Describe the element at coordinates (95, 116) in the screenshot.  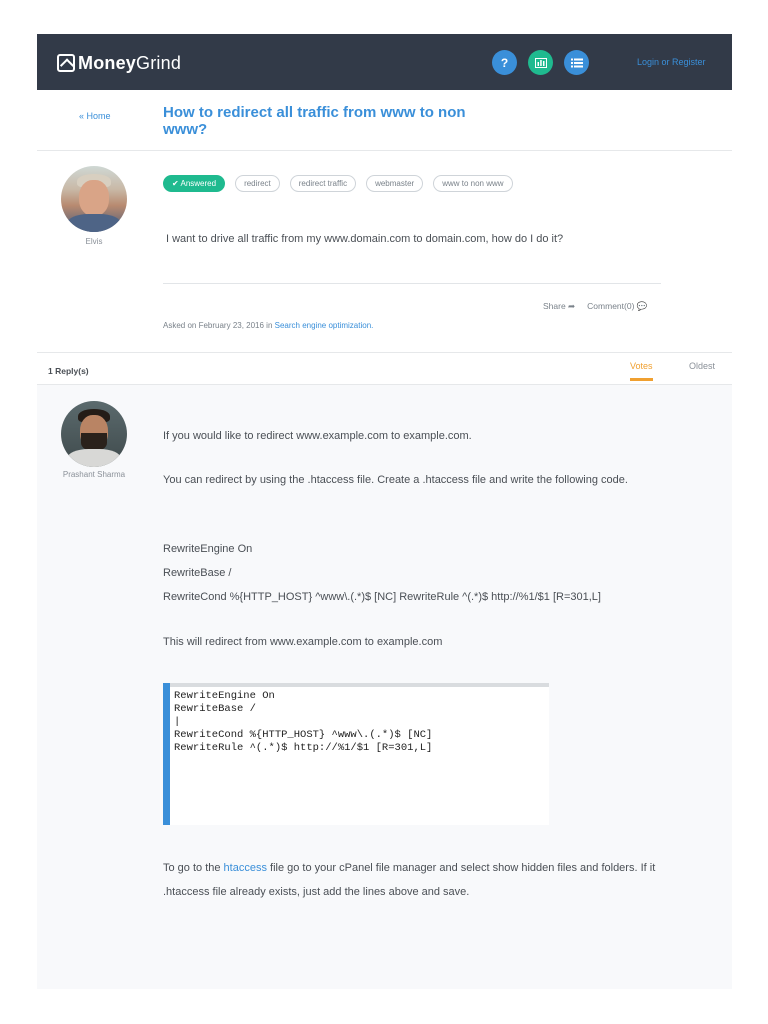
I see `home-link: « Home` at that location.